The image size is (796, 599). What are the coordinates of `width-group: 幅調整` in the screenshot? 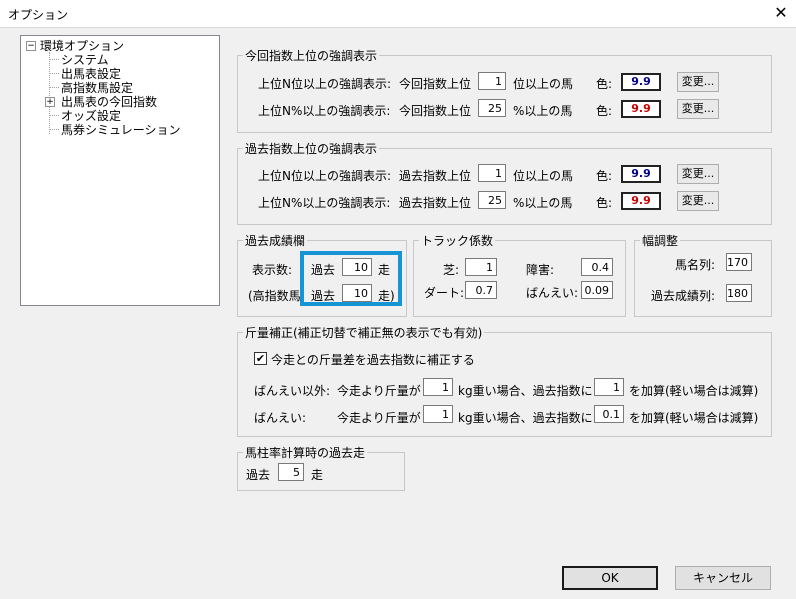 It's located at (703, 274).